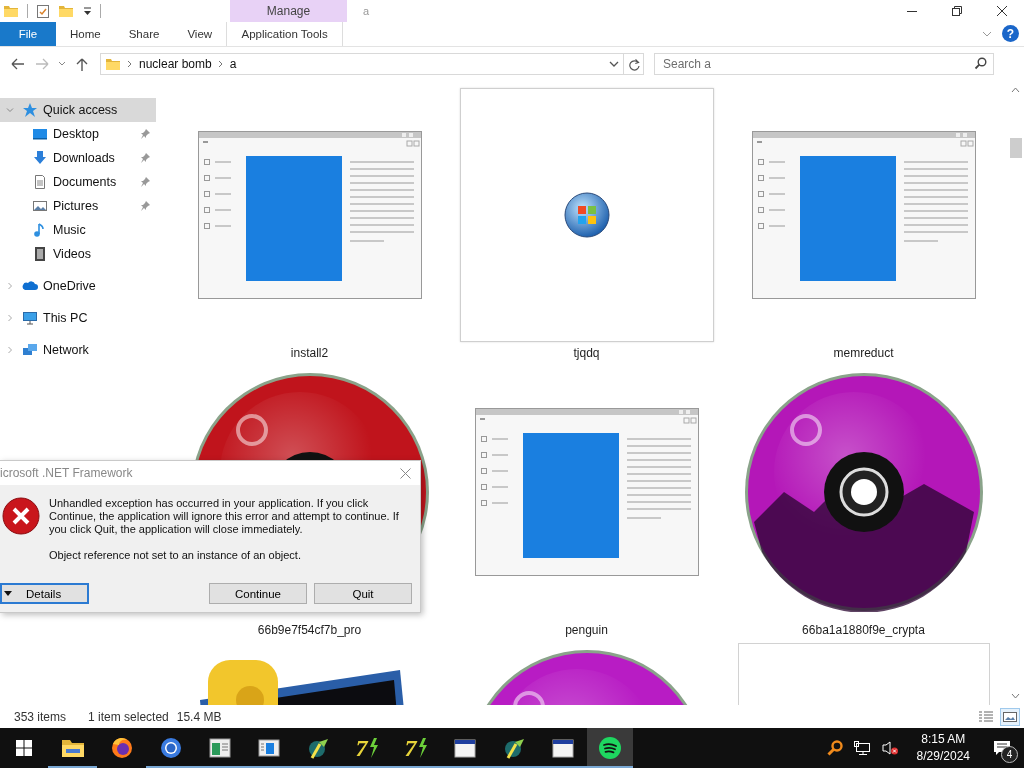  I want to click on refresh-icon, so click(633, 64).